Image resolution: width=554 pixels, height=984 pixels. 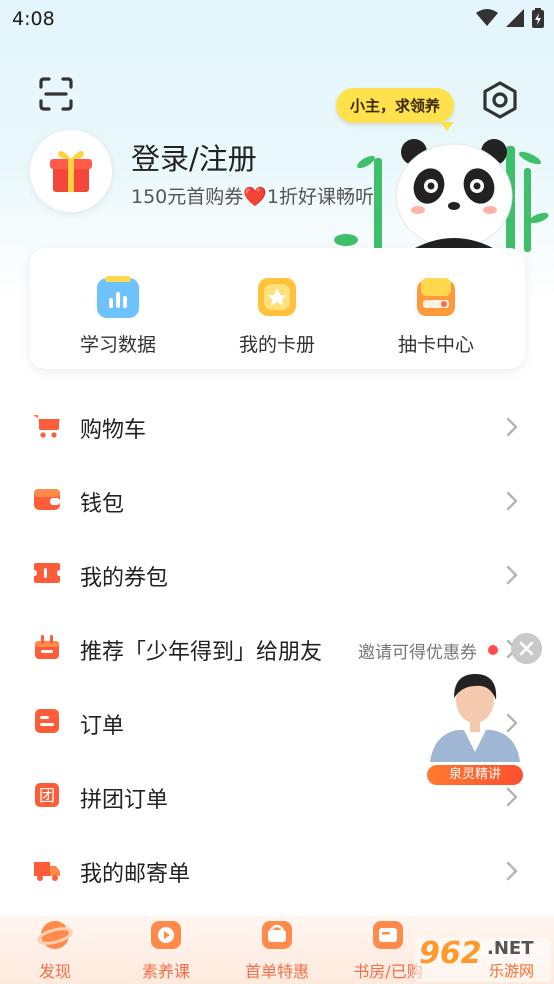 I want to click on tab-label: 首单特惠, so click(x=276, y=971).